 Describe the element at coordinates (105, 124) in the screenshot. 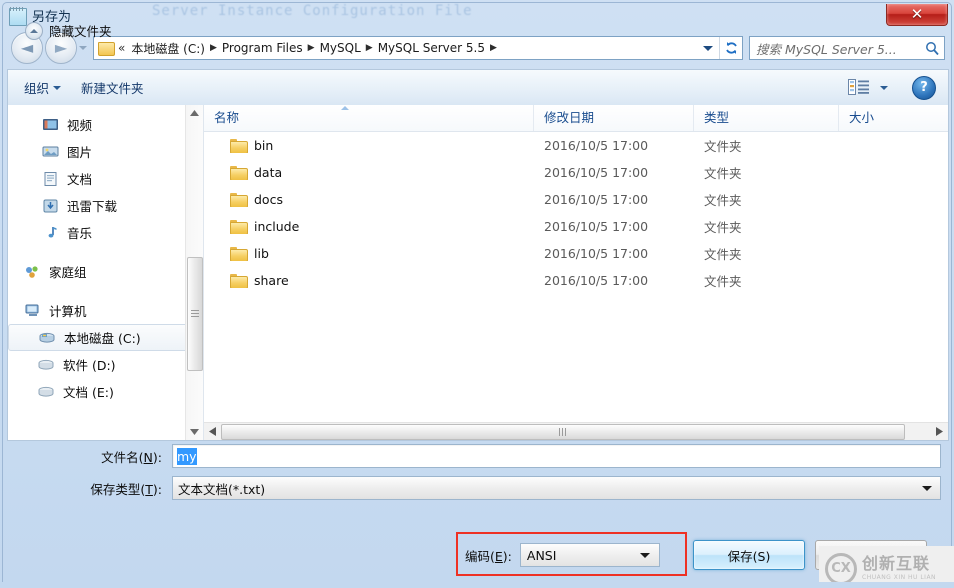

I see `sidebar-item-videos: 视频` at that location.